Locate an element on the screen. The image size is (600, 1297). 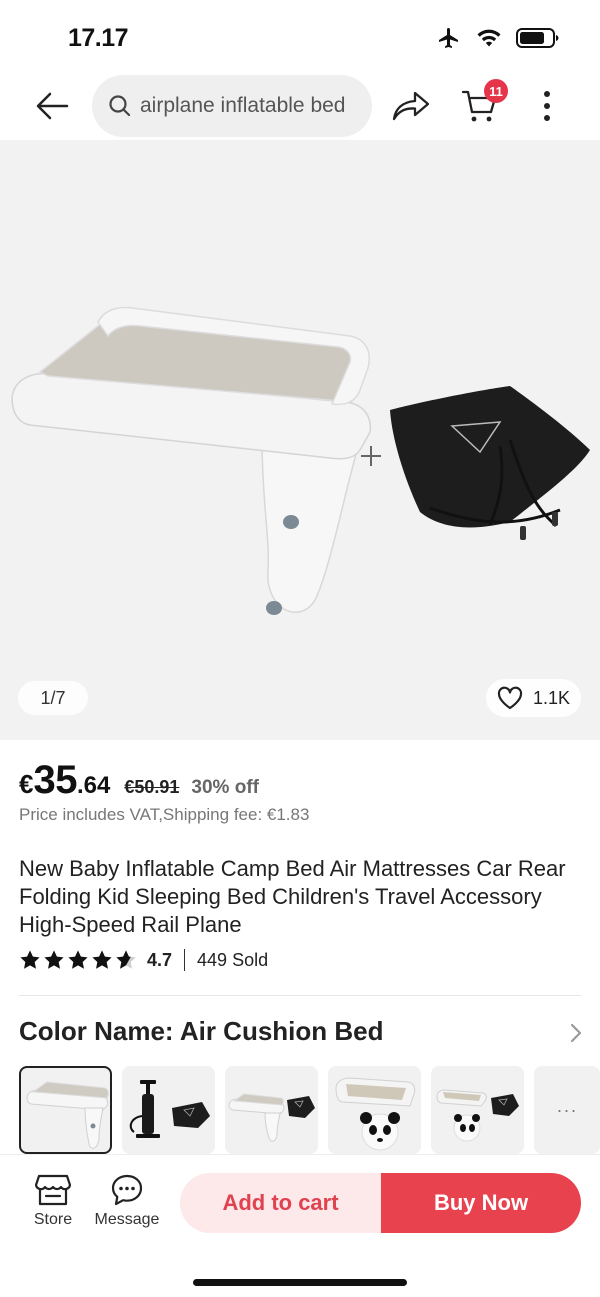
price-integer: 35 is located at coordinates (55, 780).